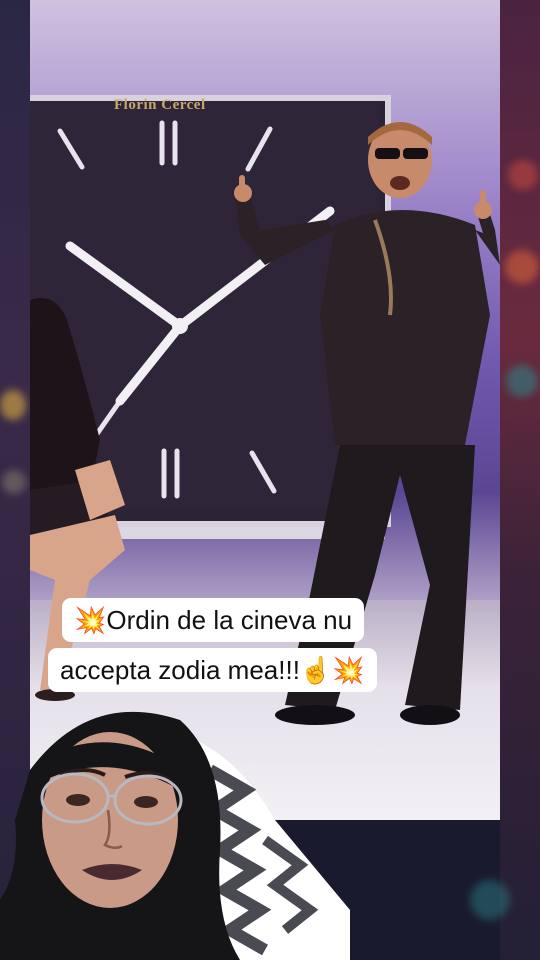 This screenshot has height=960, width=540. I want to click on caption-line-1: 💥Ordin de la cineva nu, so click(213, 620).